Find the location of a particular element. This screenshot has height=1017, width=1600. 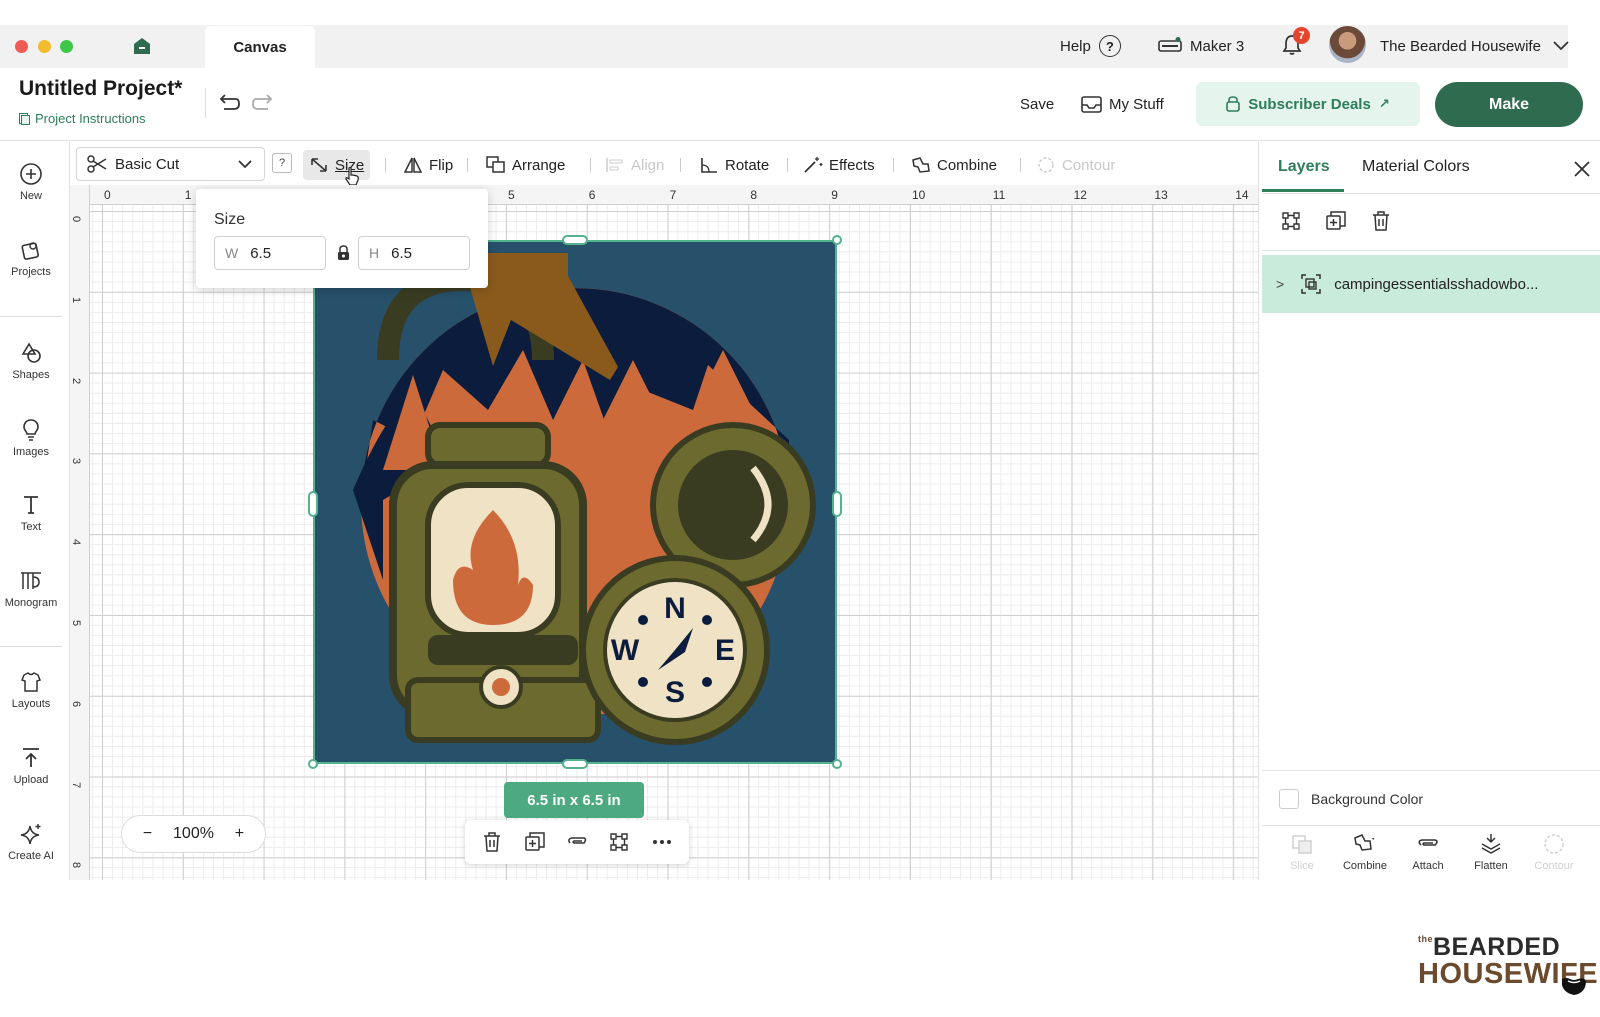

attach-tool: Attach is located at coordinates (1428, 852).